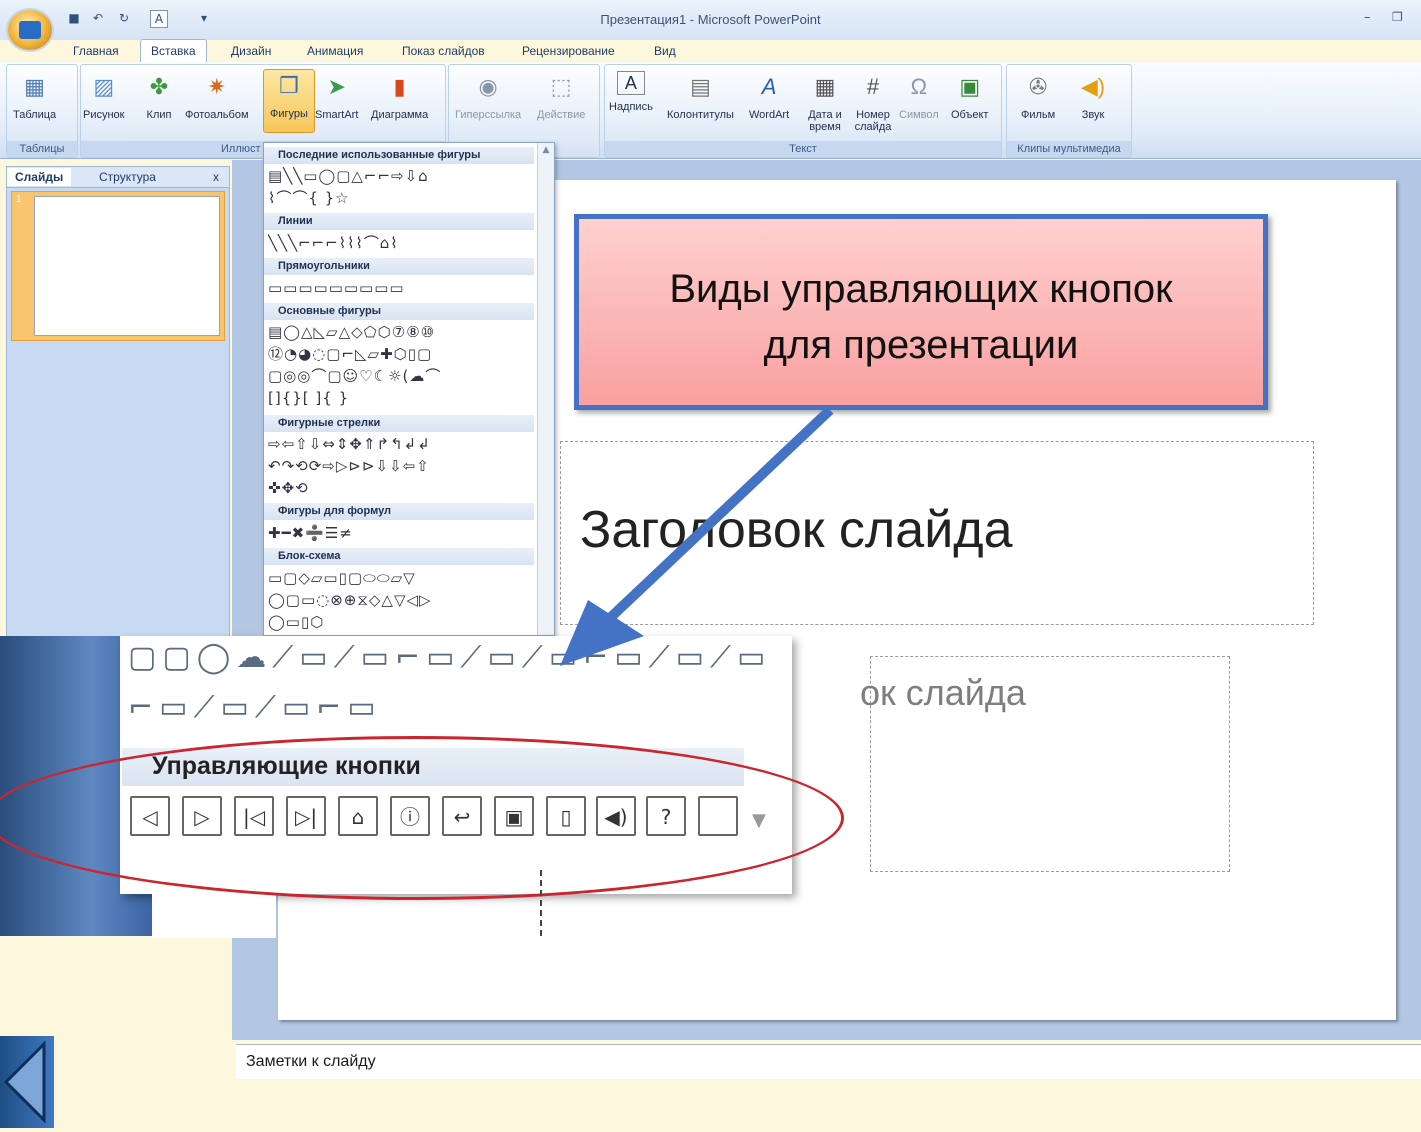  I want to click on back-arrow-icon, so click(24, 1082).